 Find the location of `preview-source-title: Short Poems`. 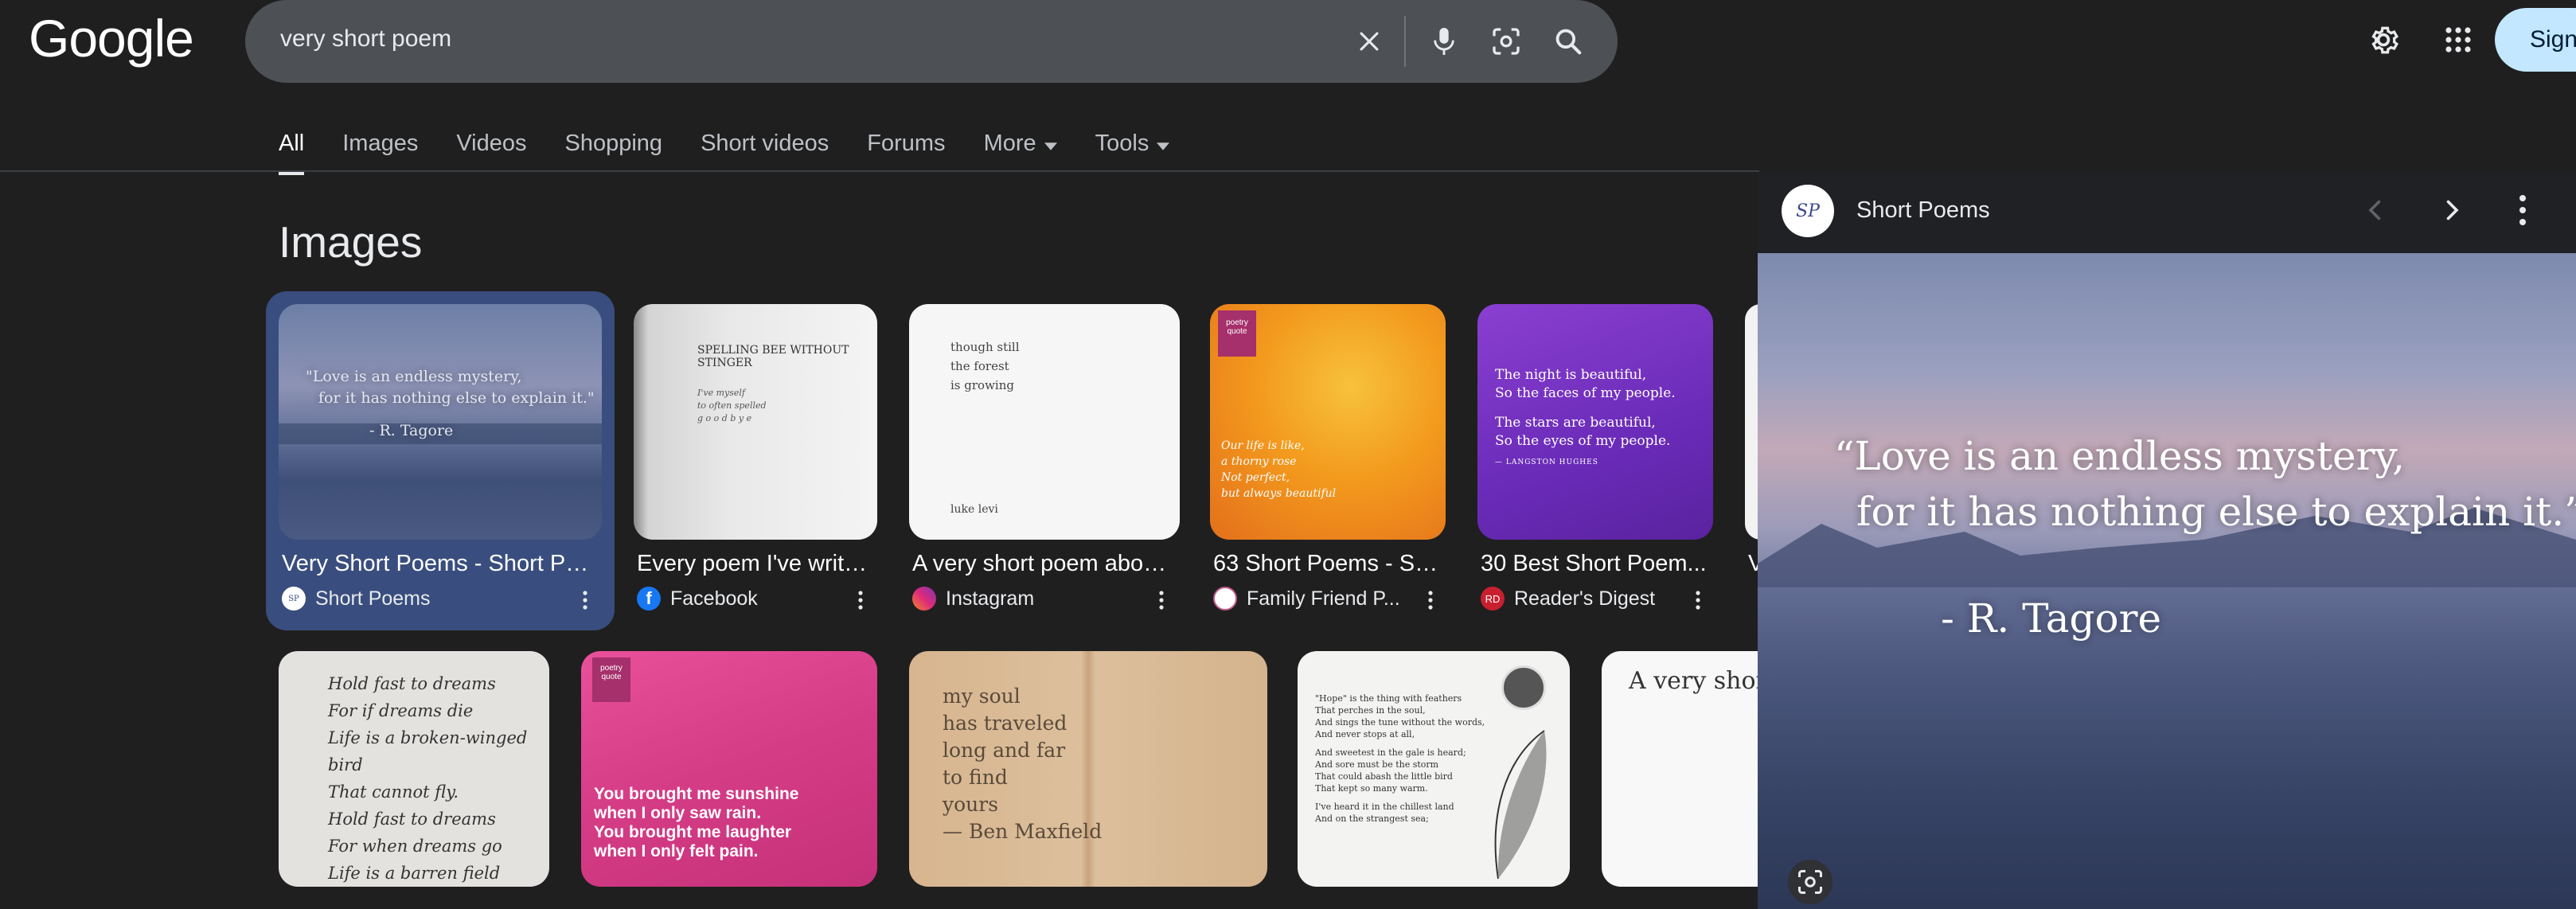

preview-source-title: Short Poems is located at coordinates (1923, 210).